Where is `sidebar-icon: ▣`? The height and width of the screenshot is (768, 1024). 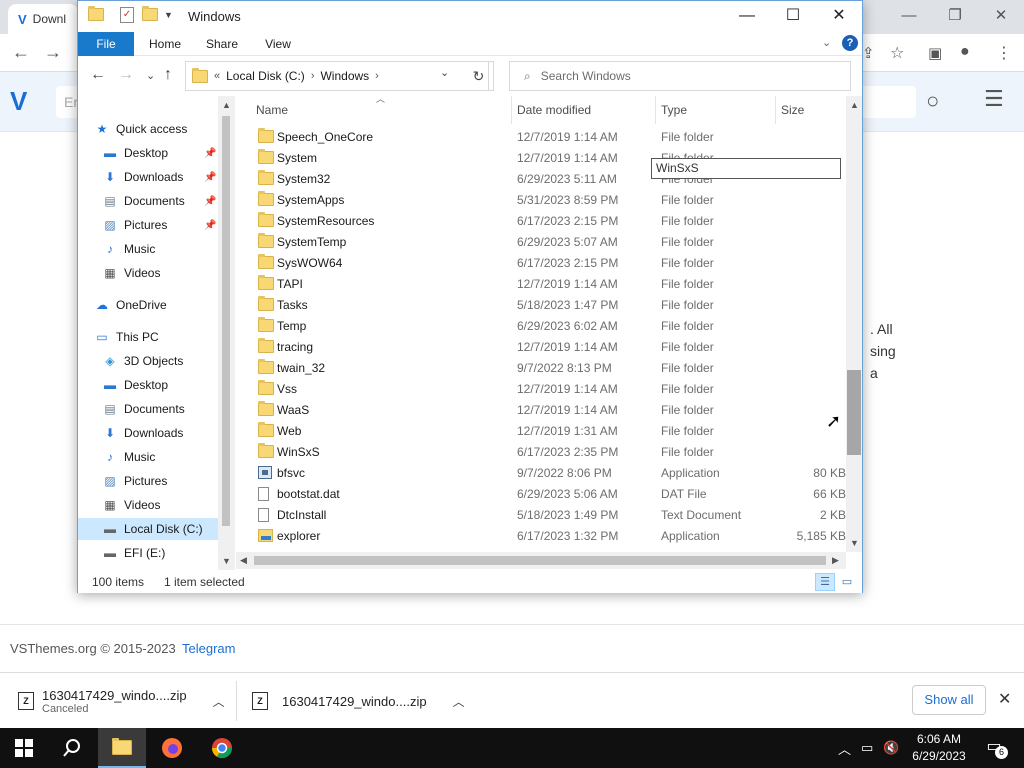
sidebar-icon: ▣ is located at coordinates (935, 53).